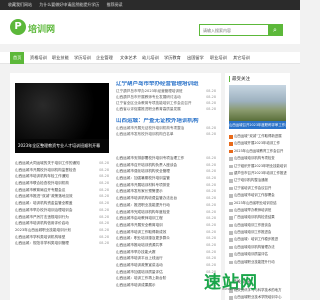 The image size is (320, 300). I want to click on search-box: ⌕, so click(241, 30).